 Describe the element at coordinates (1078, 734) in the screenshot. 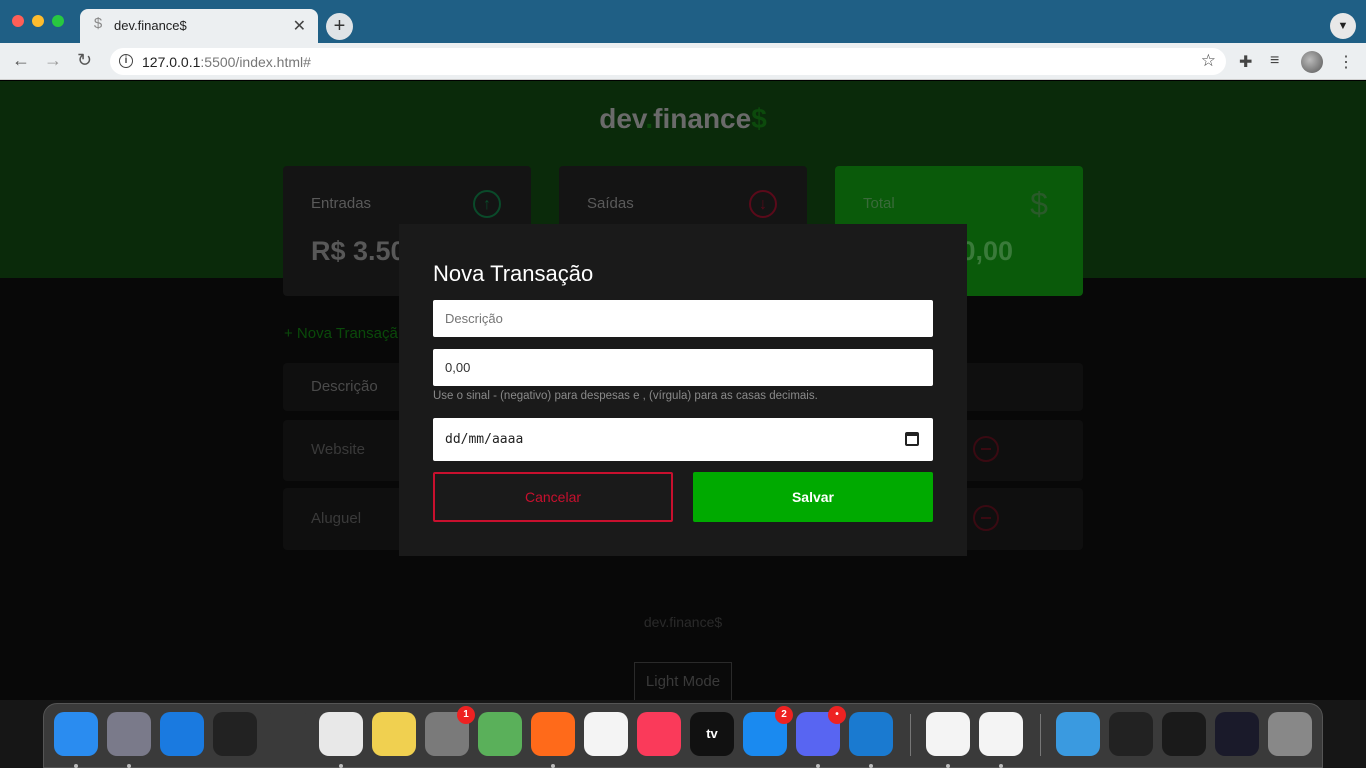

I see `folder-icon` at that location.